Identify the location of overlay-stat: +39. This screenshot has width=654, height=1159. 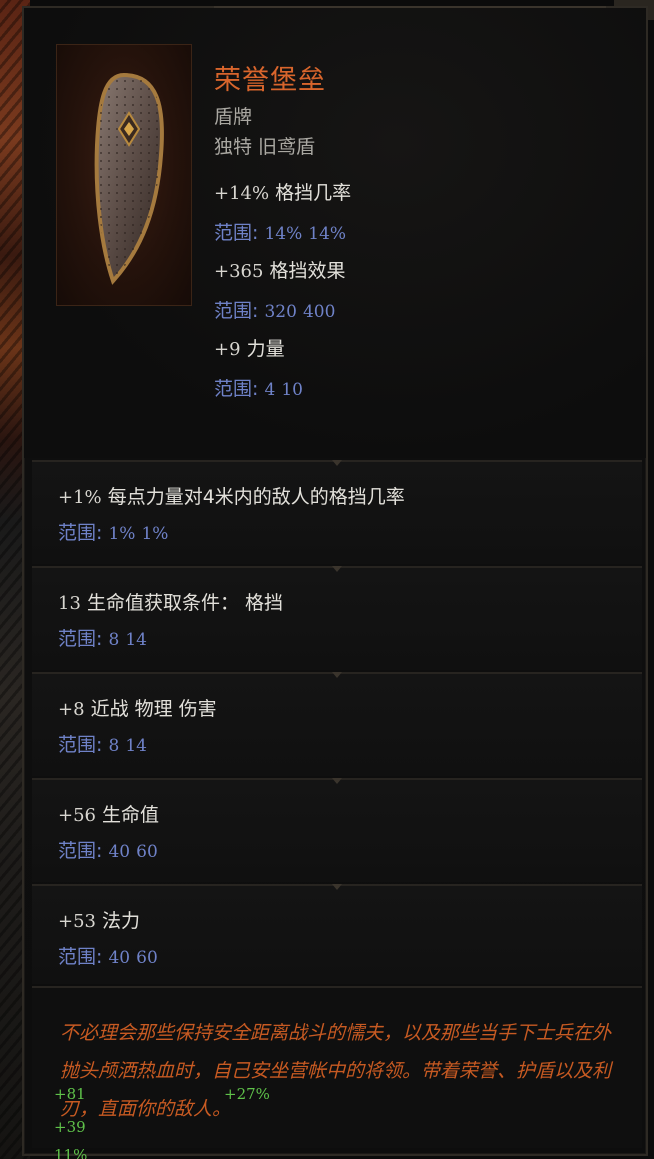
(70, 1127).